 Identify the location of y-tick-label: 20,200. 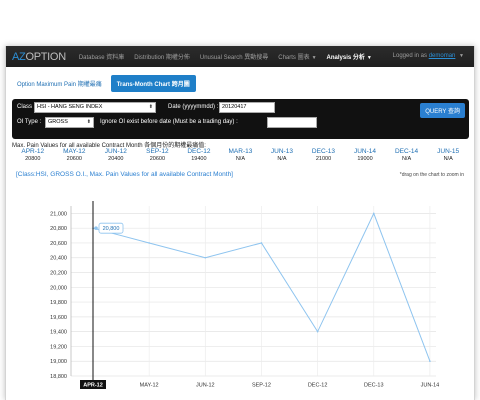
(58, 274).